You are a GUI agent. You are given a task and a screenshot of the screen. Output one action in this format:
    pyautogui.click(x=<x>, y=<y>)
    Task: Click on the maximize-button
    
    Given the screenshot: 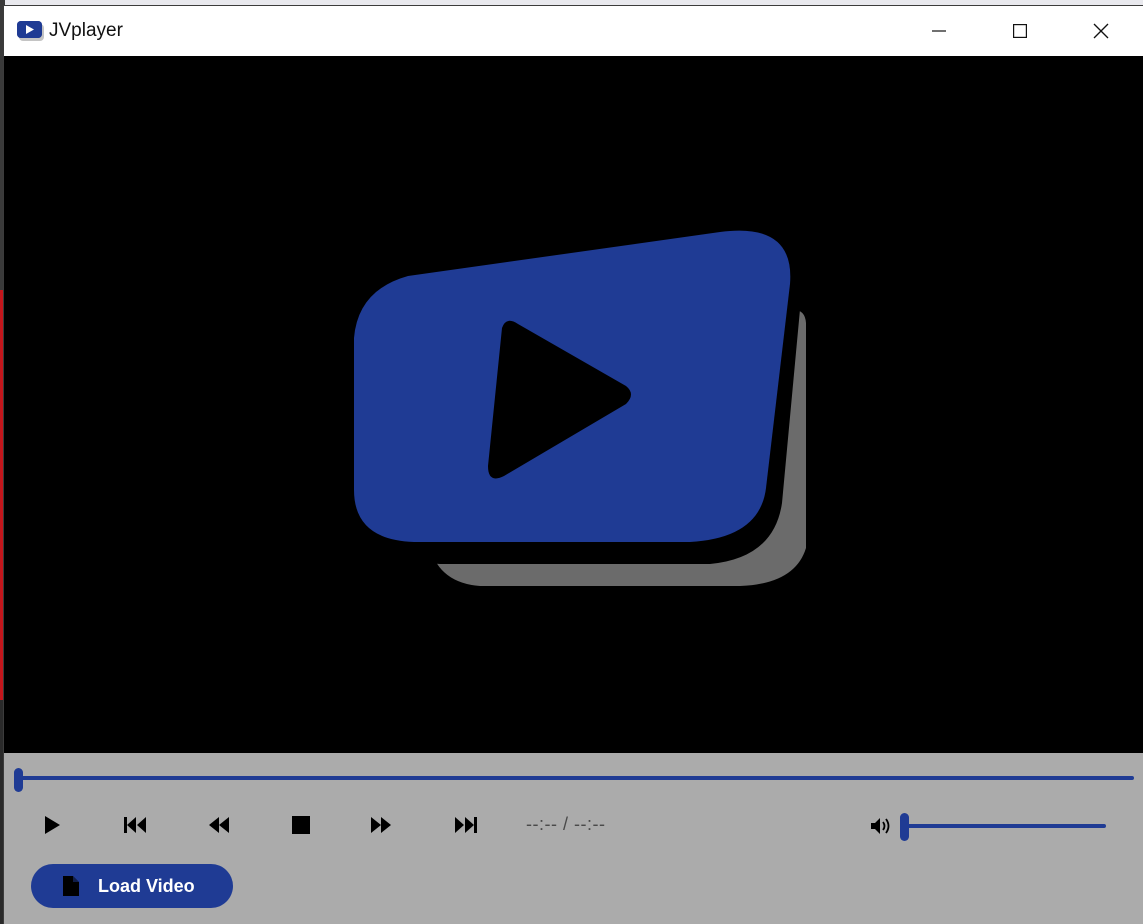 What is the action you would take?
    pyautogui.click(x=1020, y=31)
    